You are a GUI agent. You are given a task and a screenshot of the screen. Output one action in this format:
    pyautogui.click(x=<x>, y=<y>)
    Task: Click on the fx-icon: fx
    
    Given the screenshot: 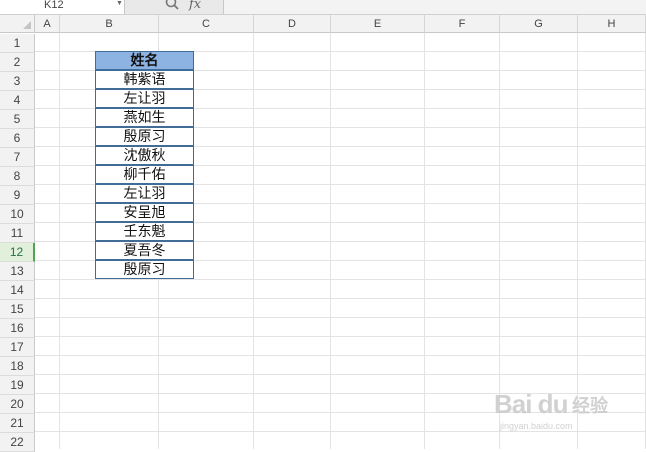 What is the action you would take?
    pyautogui.click(x=195, y=6)
    